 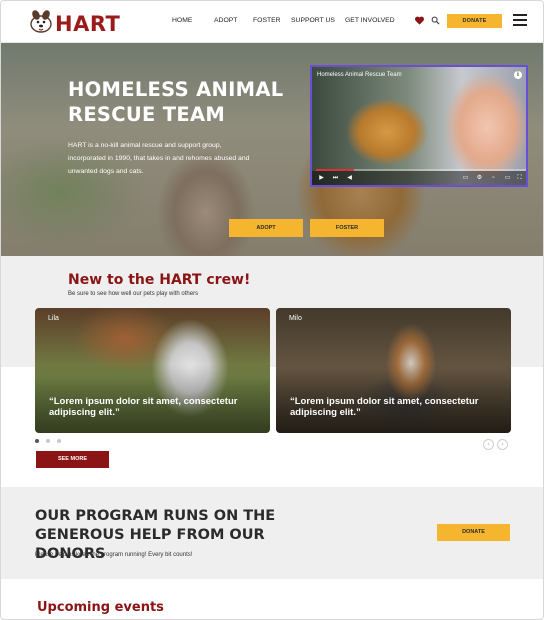 What do you see at coordinates (465, 178) in the screenshot?
I see `captions-icon: ▭` at bounding box center [465, 178].